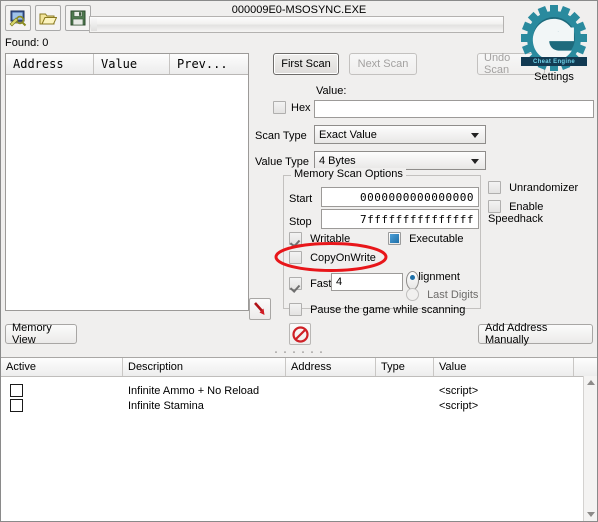  I want to click on fast-scan-value-input: 4, so click(367, 282).